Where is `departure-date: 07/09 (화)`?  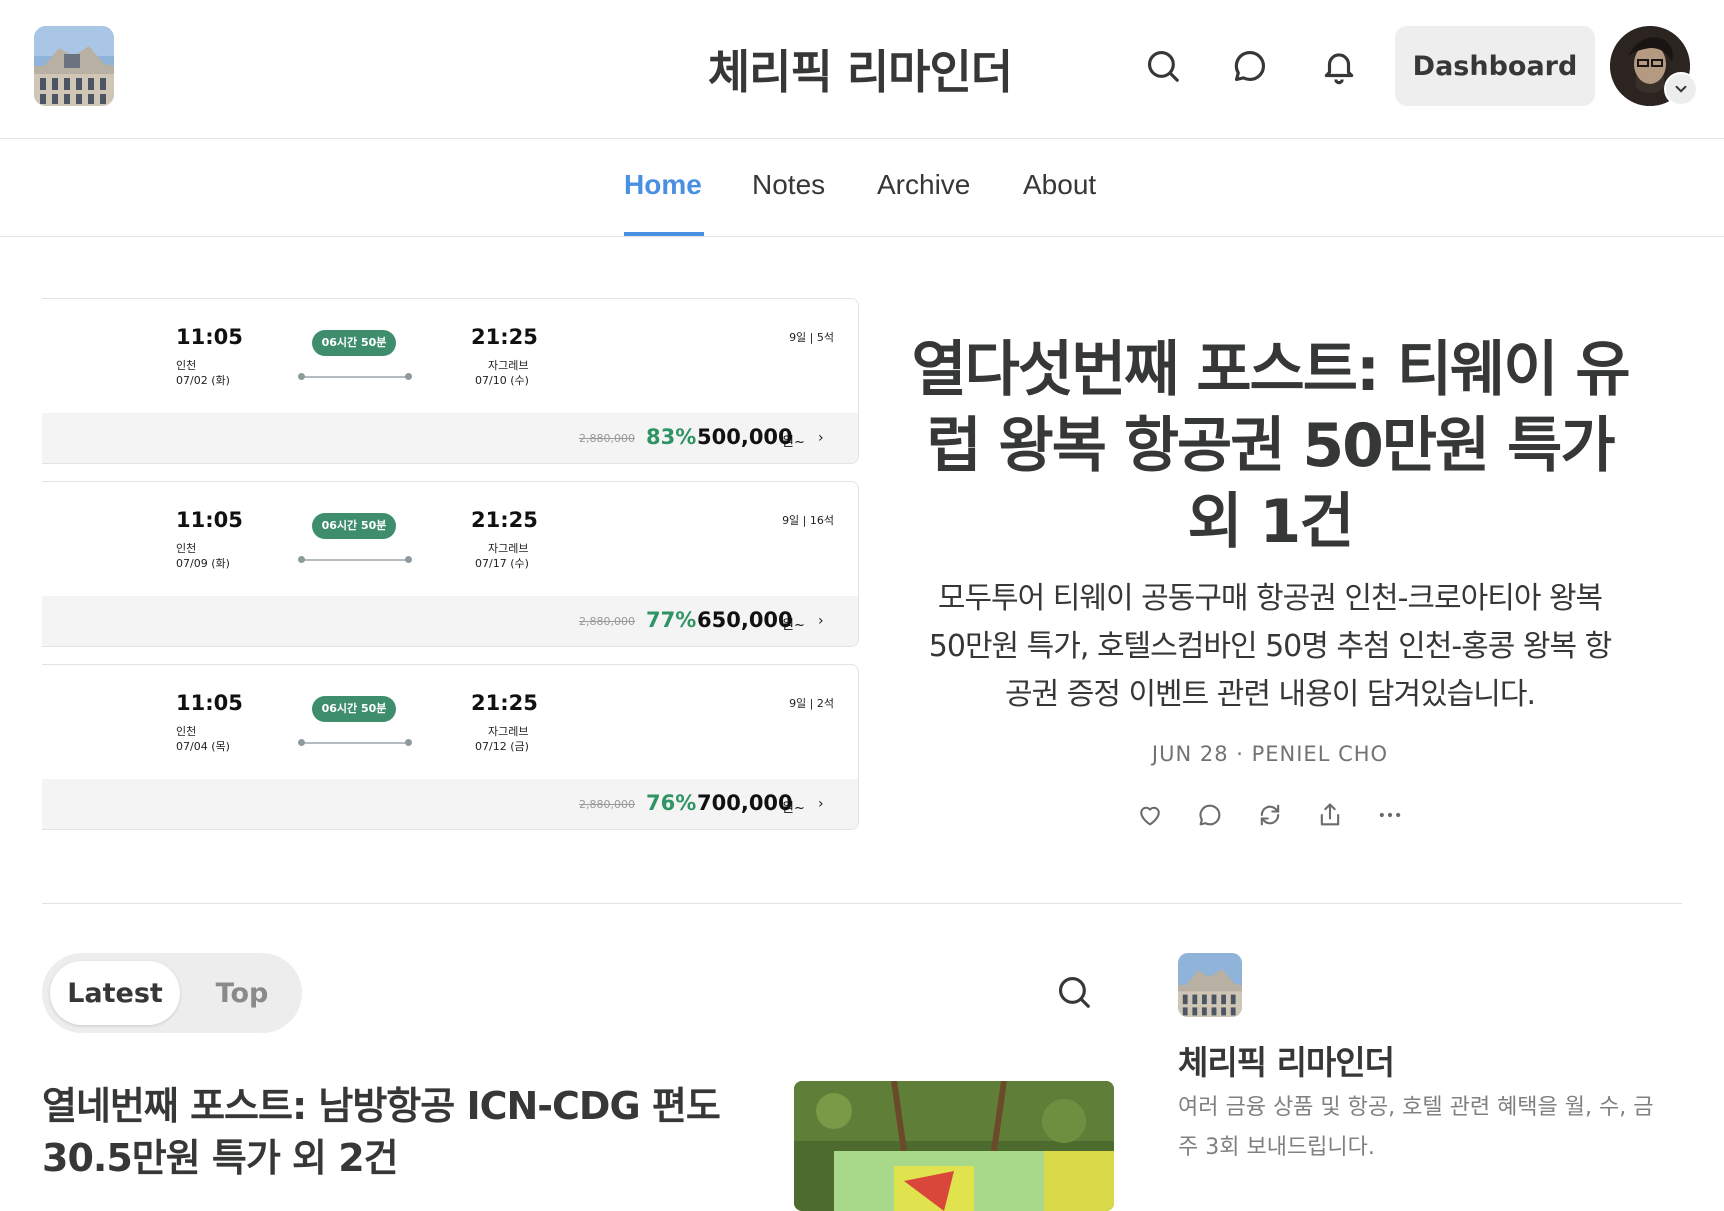 departure-date: 07/09 (화) is located at coordinates (203, 563).